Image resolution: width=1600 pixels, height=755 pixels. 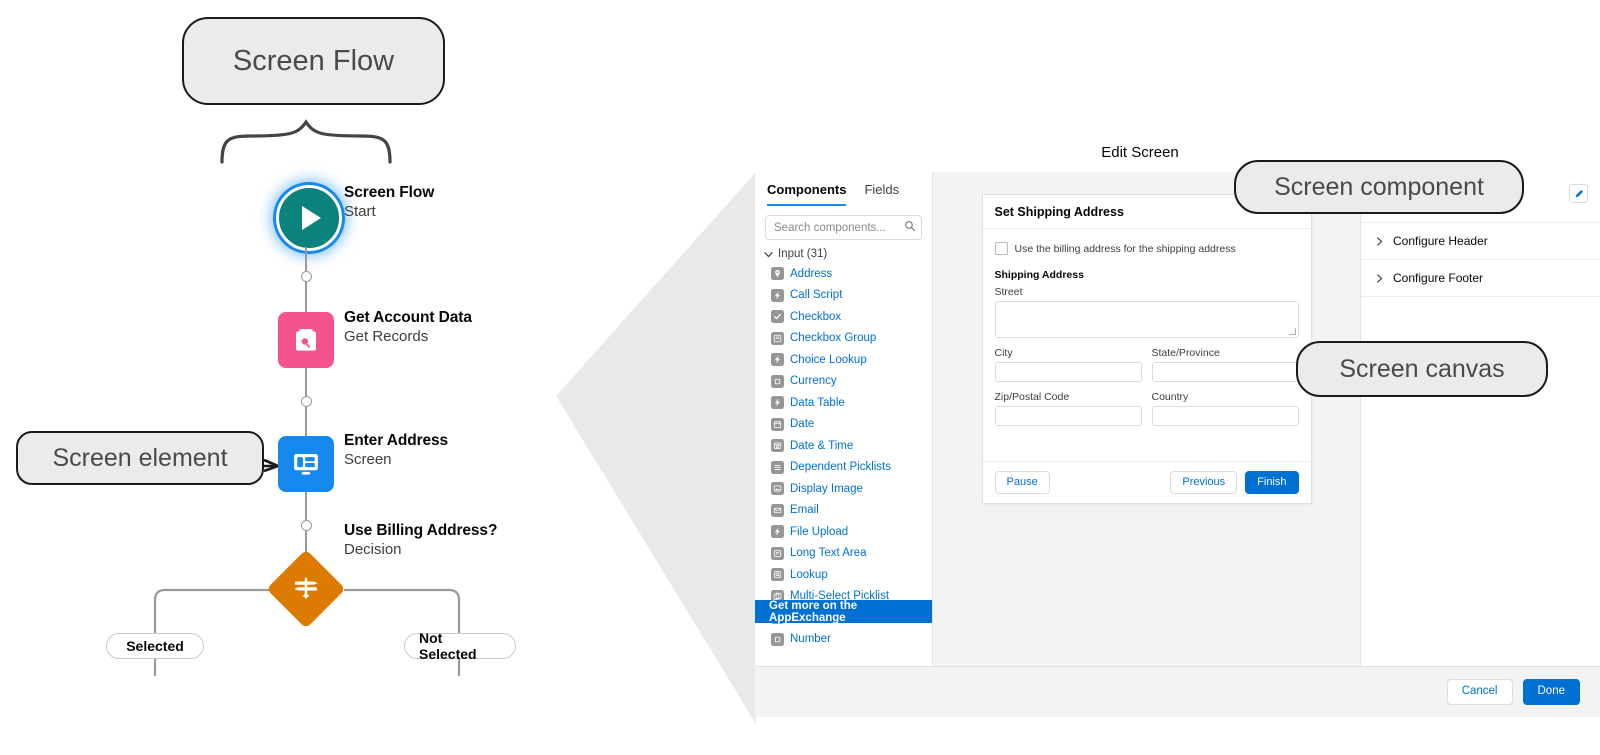 What do you see at coordinates (421, 540) in the screenshot?
I see `flow-node-decision-label: Use Billing Address? Decision` at bounding box center [421, 540].